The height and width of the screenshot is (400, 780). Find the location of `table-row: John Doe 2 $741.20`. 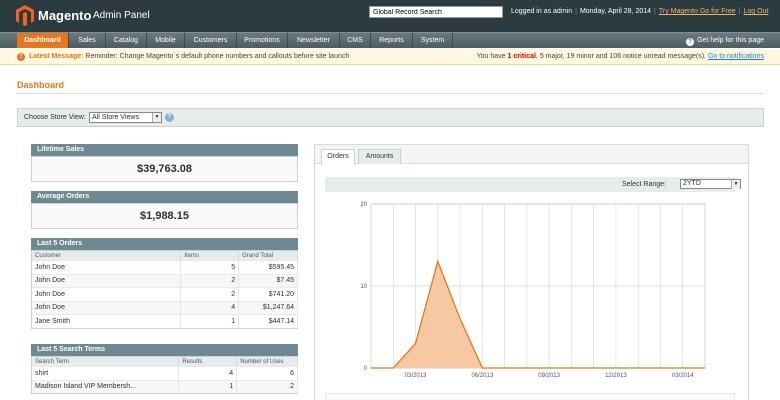

table-row: John Doe 2 $741.20 is located at coordinates (164, 294).